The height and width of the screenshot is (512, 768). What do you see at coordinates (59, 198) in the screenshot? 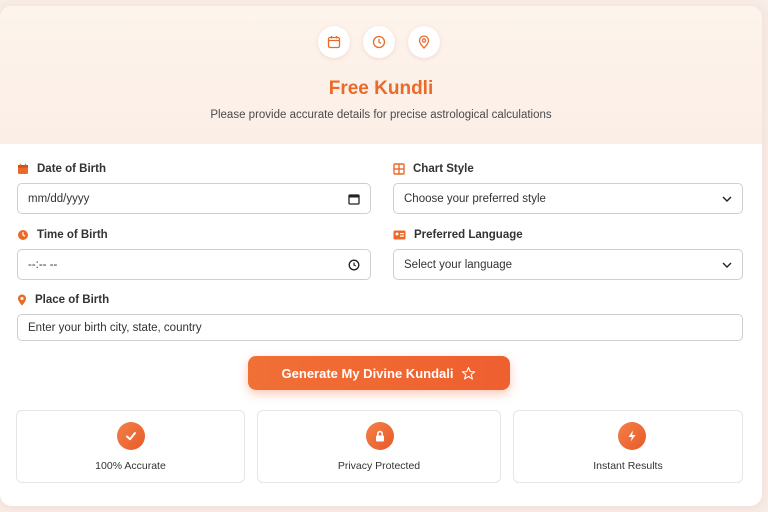
I see `date-of-birth-placeholder: mm/dd/yyyy` at bounding box center [59, 198].